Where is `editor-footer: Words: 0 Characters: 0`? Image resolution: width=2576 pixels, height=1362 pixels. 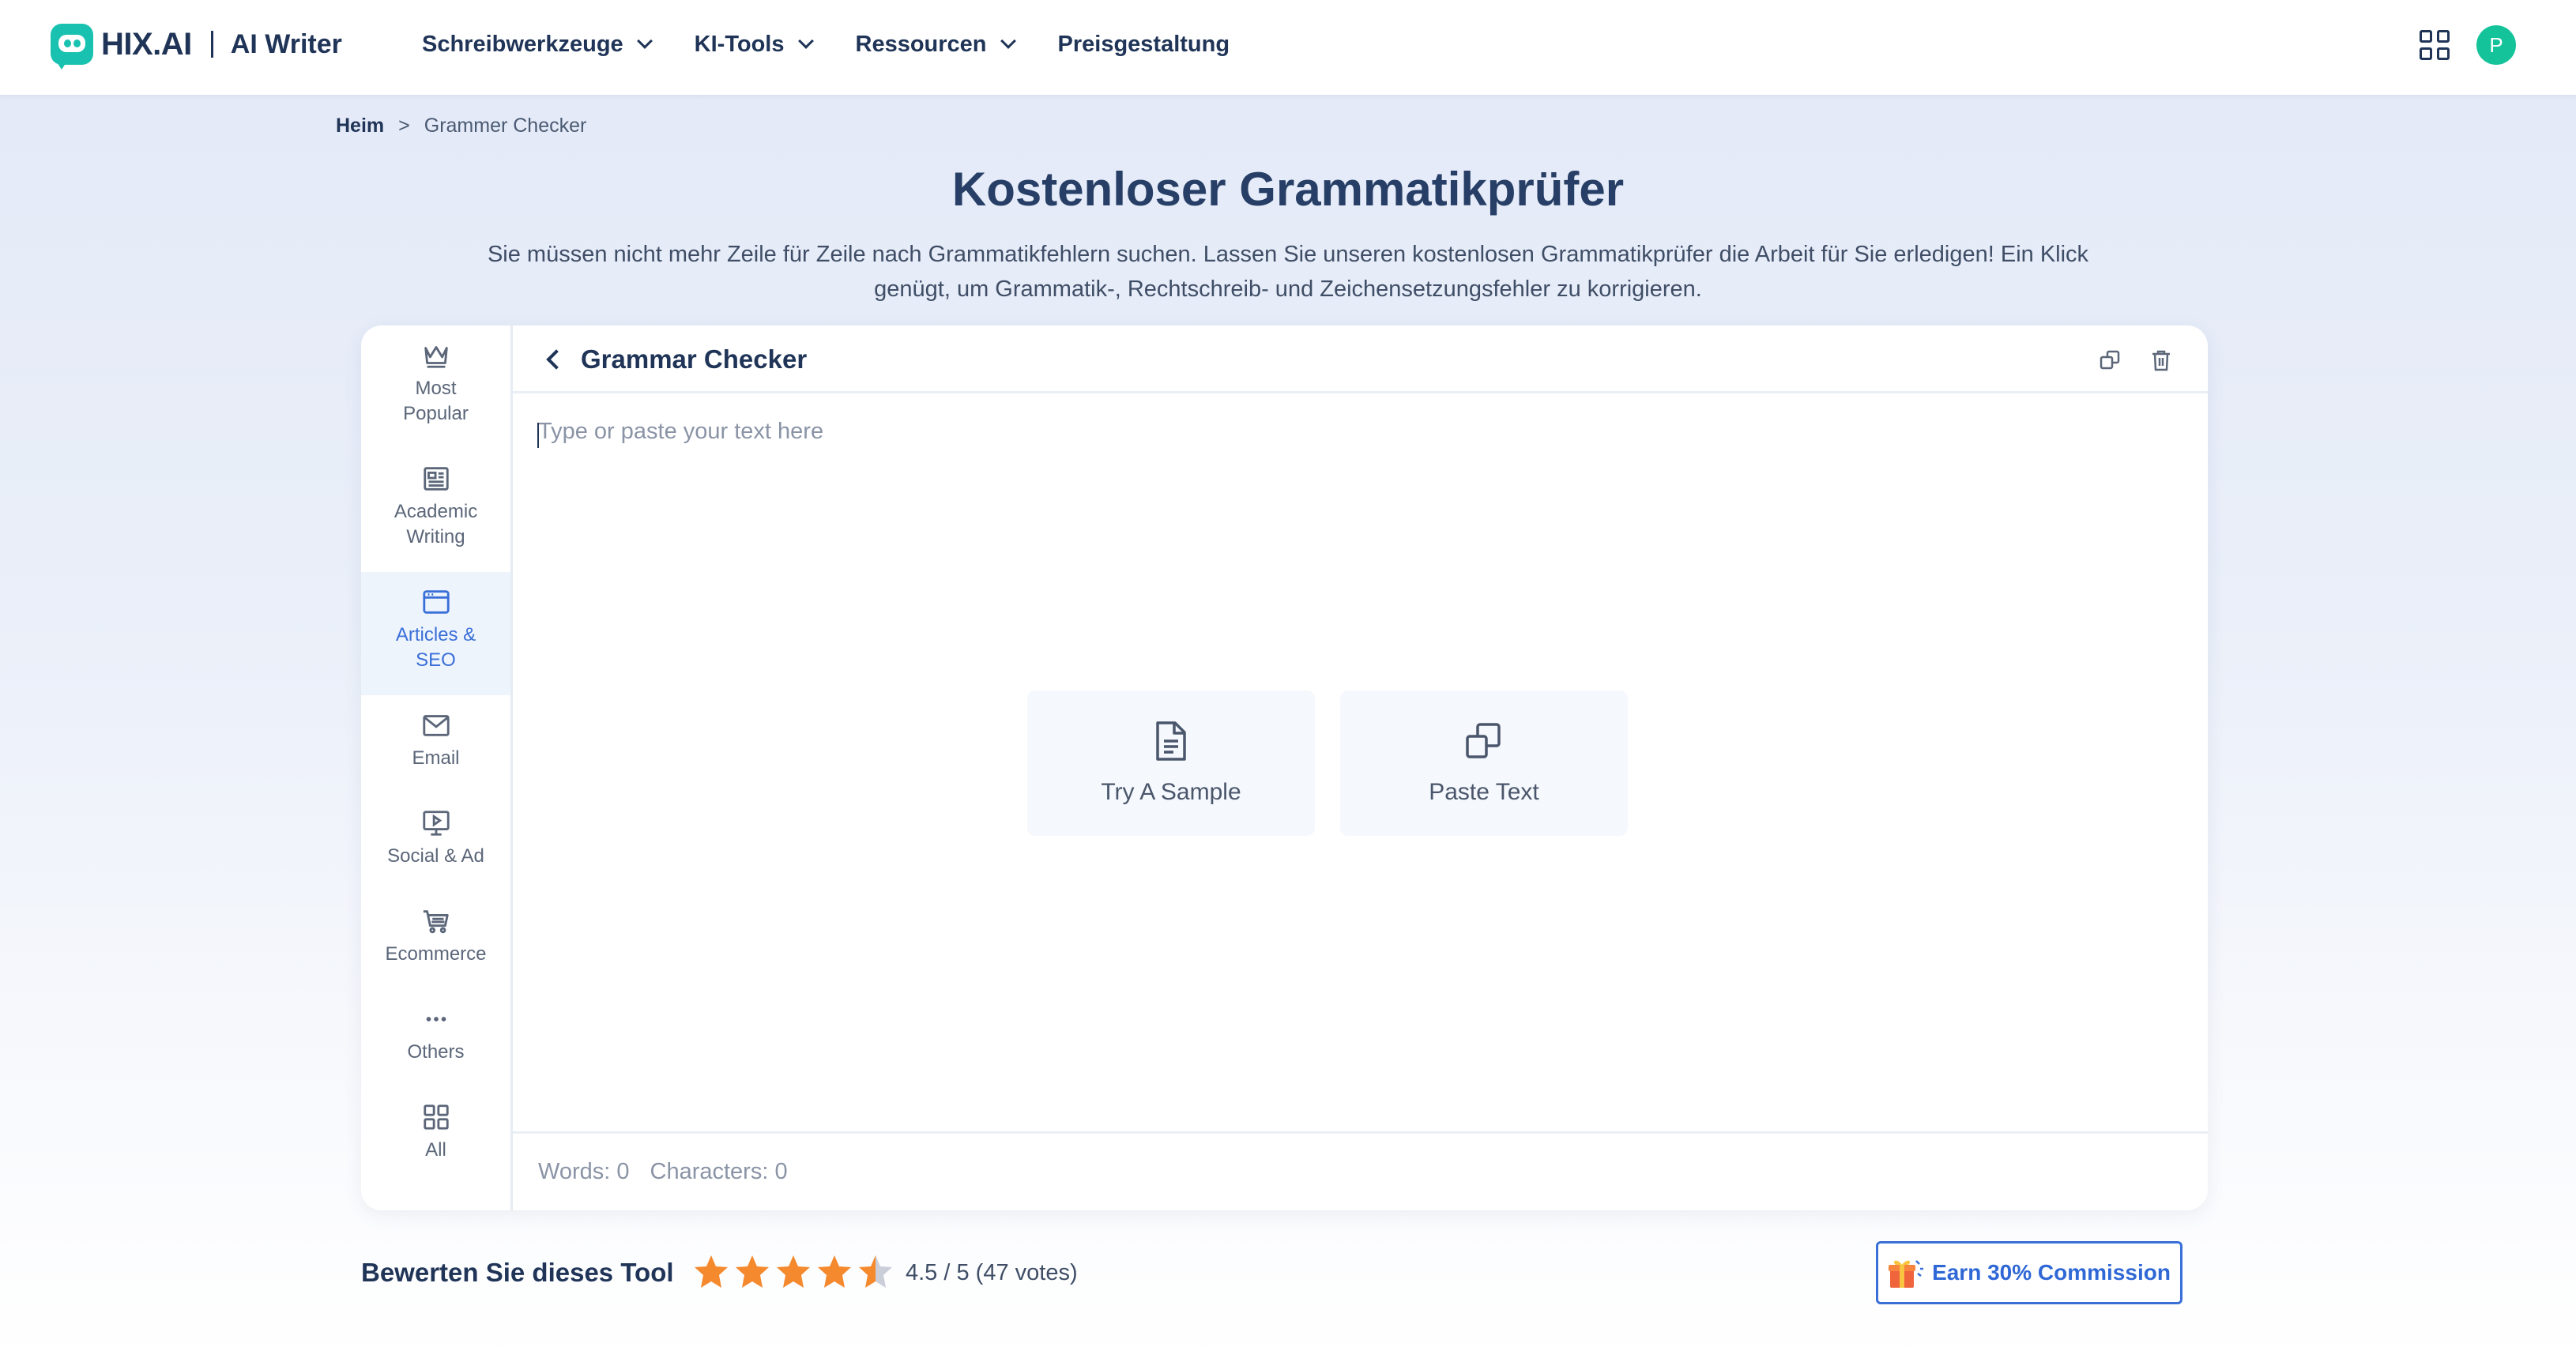
editor-footer: Words: 0 Characters: 0 is located at coordinates (1360, 1170).